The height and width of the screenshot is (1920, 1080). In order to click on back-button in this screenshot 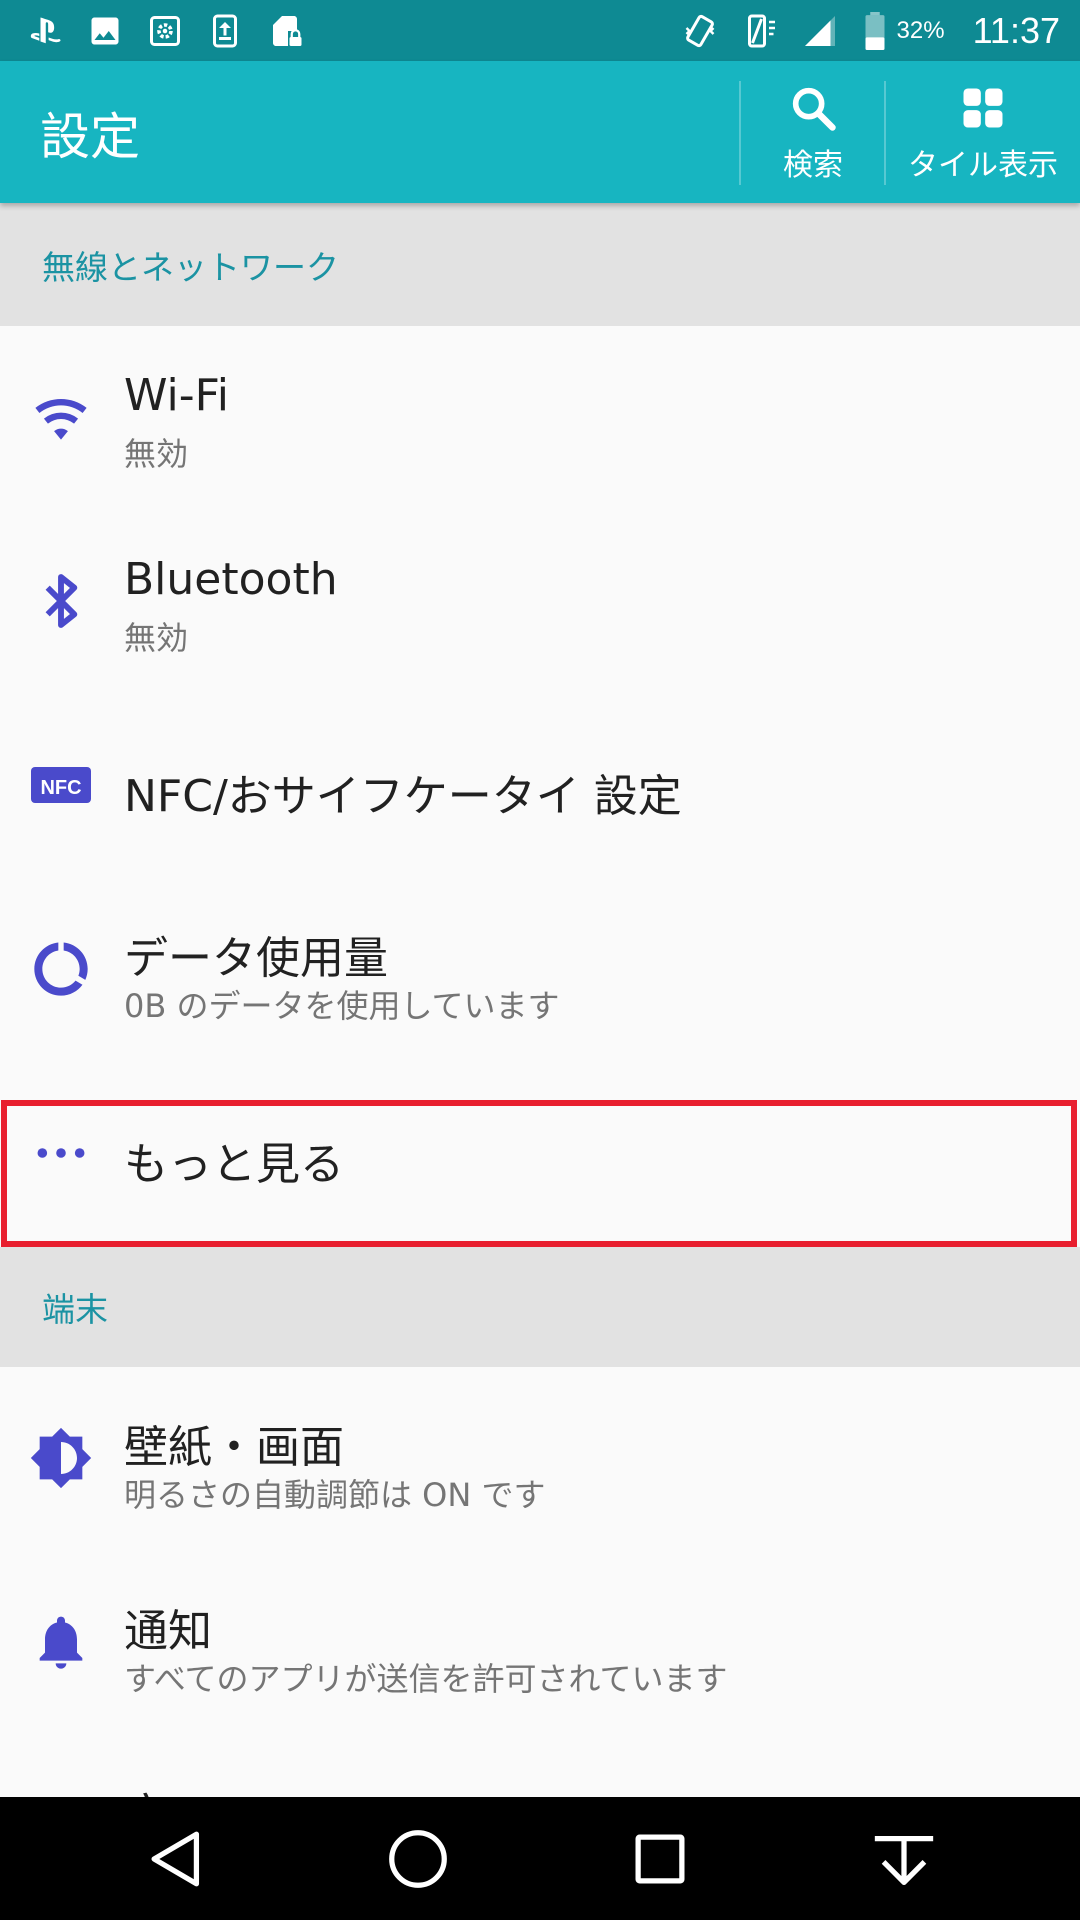, I will do `click(176, 1859)`.